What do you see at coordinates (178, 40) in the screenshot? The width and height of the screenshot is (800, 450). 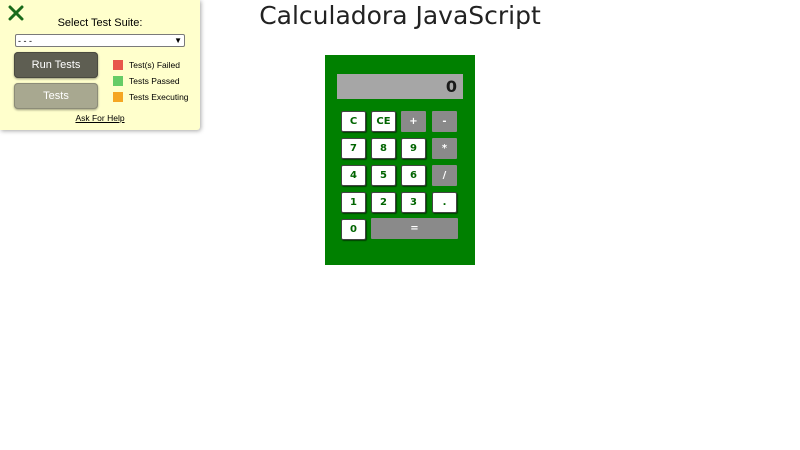 I see `chevron-down-icon: ▼` at bounding box center [178, 40].